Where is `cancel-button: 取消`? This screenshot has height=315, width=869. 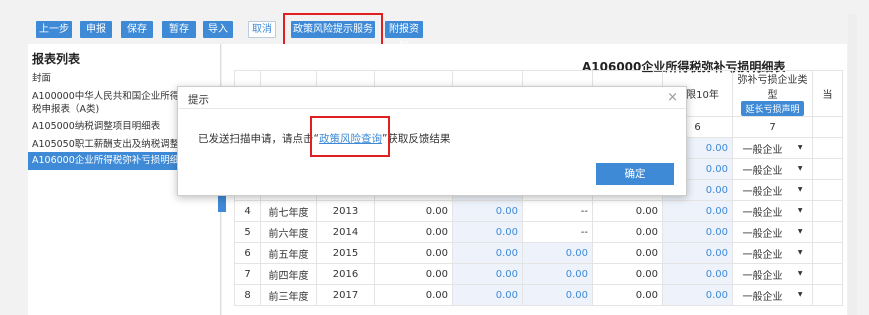
cancel-button: 取消 is located at coordinates (262, 29).